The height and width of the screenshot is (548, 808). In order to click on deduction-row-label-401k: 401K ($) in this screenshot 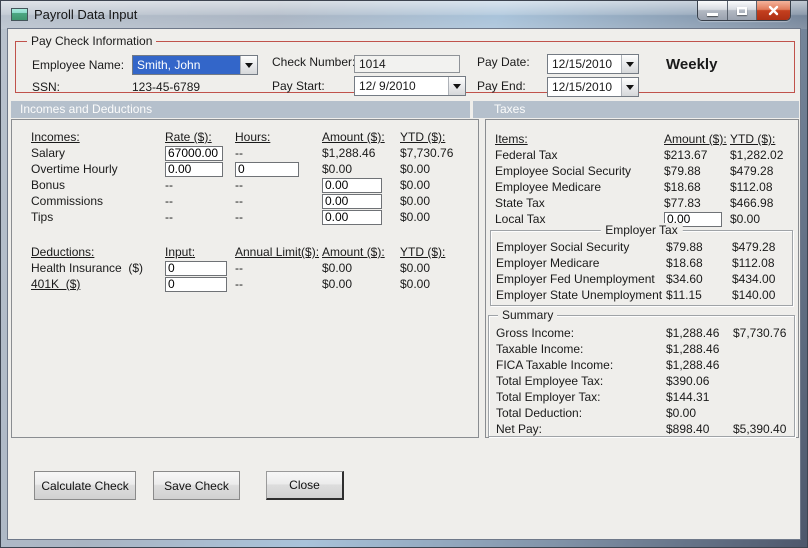, I will do `click(56, 284)`.